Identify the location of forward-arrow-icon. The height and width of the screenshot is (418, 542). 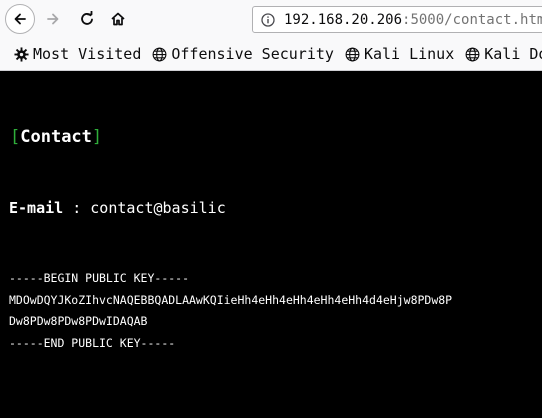
(53, 19).